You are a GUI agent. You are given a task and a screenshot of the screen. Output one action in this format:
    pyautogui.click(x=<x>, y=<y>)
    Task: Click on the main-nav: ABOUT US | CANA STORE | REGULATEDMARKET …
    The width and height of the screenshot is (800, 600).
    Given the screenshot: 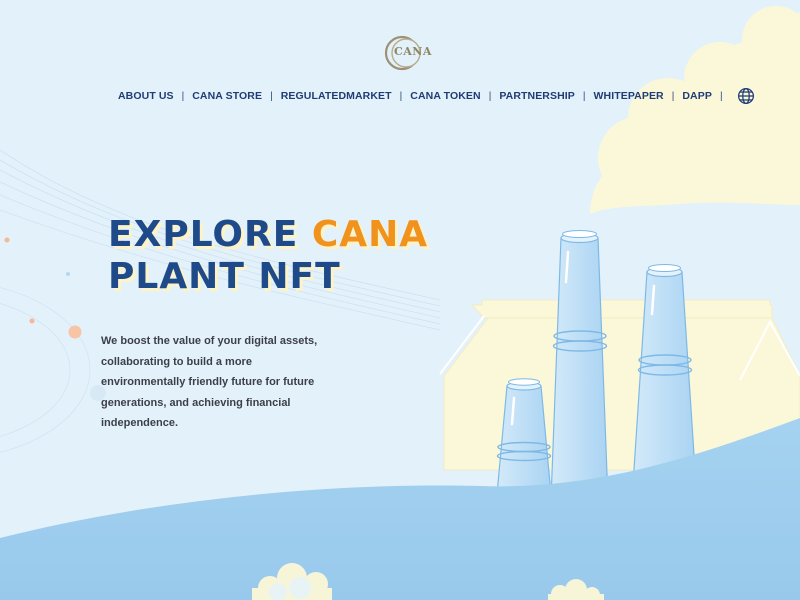 What is the action you would take?
    pyautogui.click(x=436, y=96)
    